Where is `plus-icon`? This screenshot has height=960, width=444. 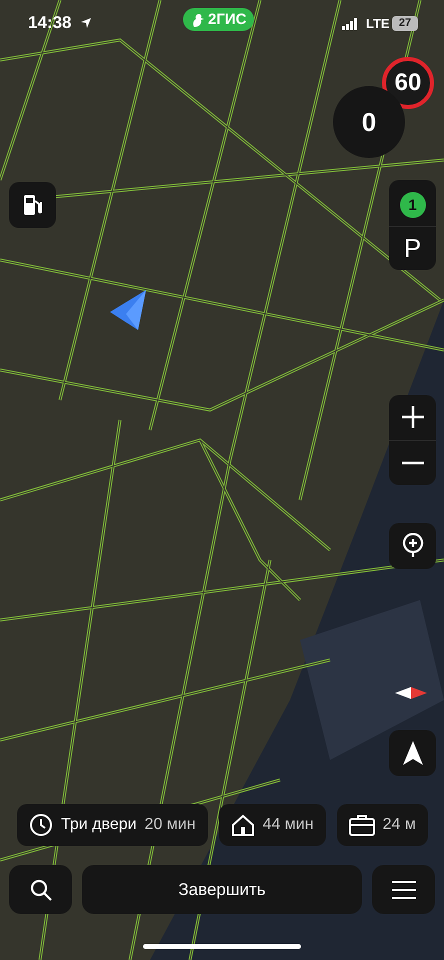 plus-icon is located at coordinates (412, 417).